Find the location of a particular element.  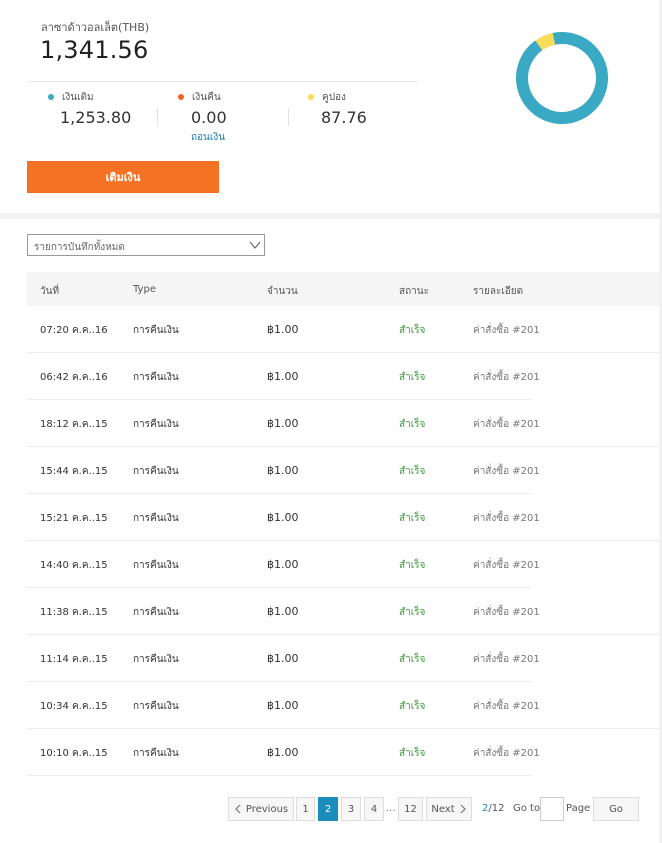

next-page-button: Next is located at coordinates (449, 809).